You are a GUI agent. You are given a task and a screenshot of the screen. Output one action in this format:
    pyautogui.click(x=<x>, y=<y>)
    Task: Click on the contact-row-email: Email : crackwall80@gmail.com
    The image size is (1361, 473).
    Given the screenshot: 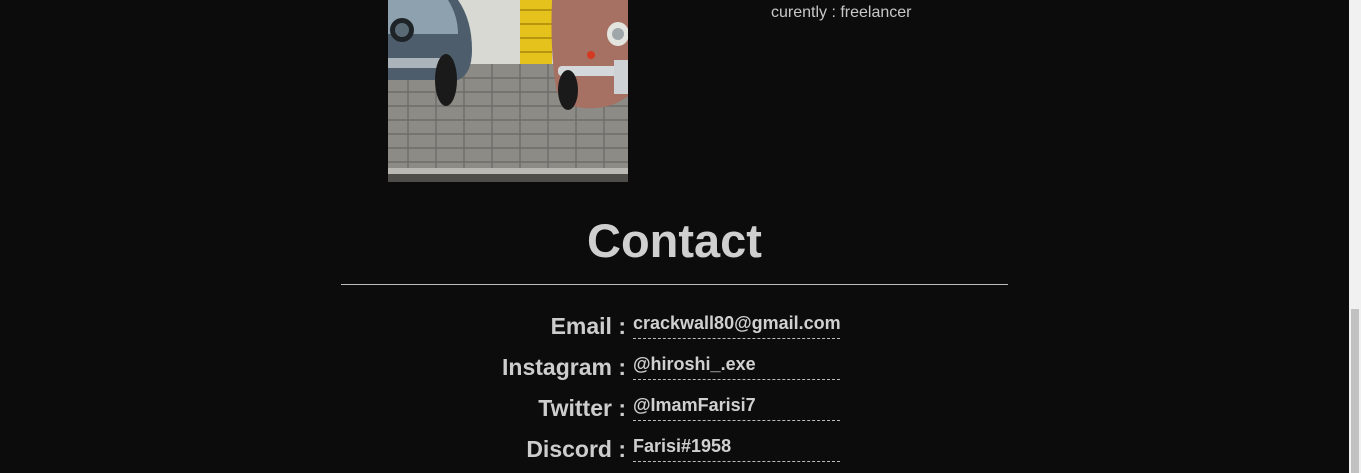 What is the action you would take?
    pyautogui.click(x=674, y=331)
    